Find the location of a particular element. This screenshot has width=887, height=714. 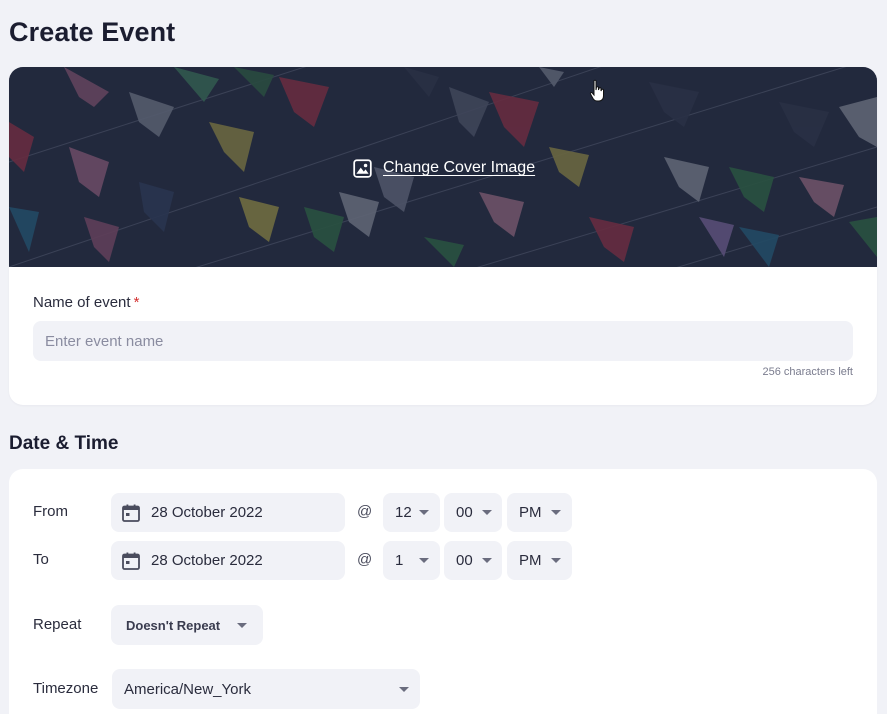

to-date-picker: 28 October 2022 is located at coordinates (228, 560).